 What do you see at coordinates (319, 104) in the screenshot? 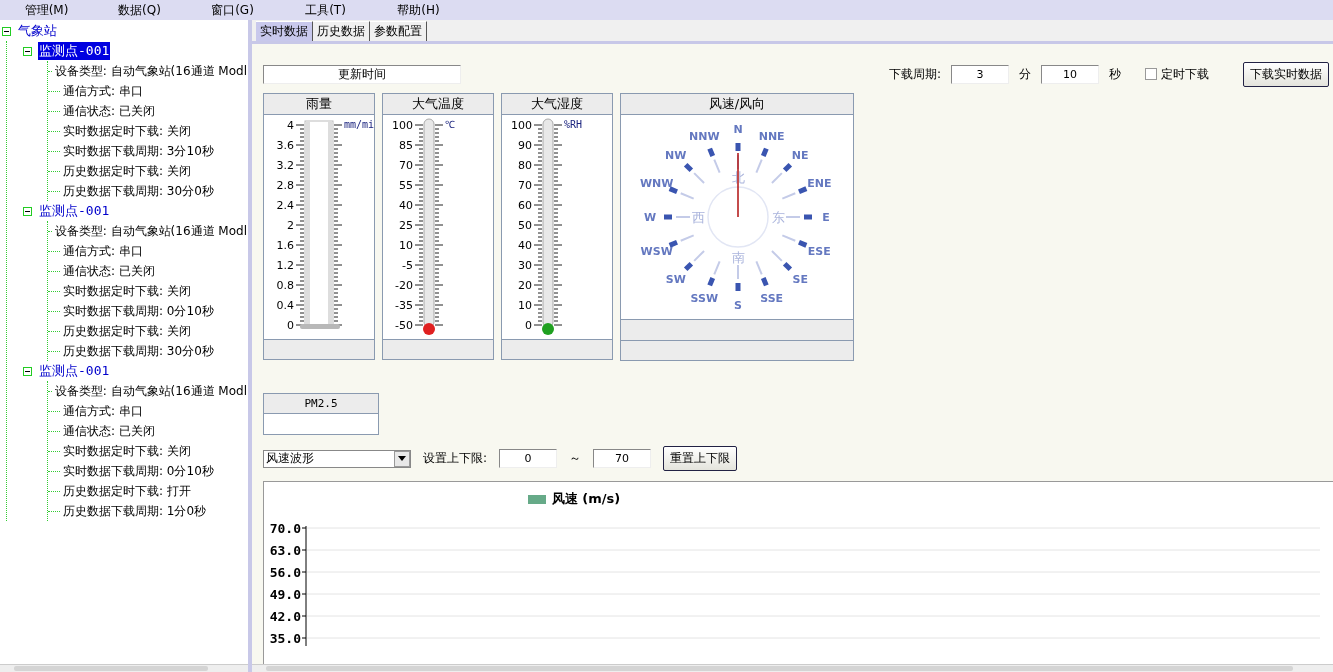
I see `gauge-title: 雨量` at bounding box center [319, 104].